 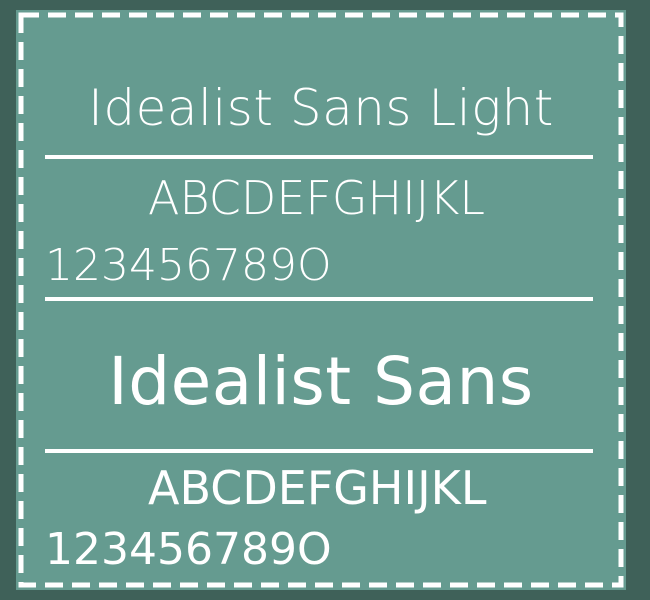 I want to click on specimen-letters-regular: ABCDEFGHIJKL, so click(x=317, y=488).